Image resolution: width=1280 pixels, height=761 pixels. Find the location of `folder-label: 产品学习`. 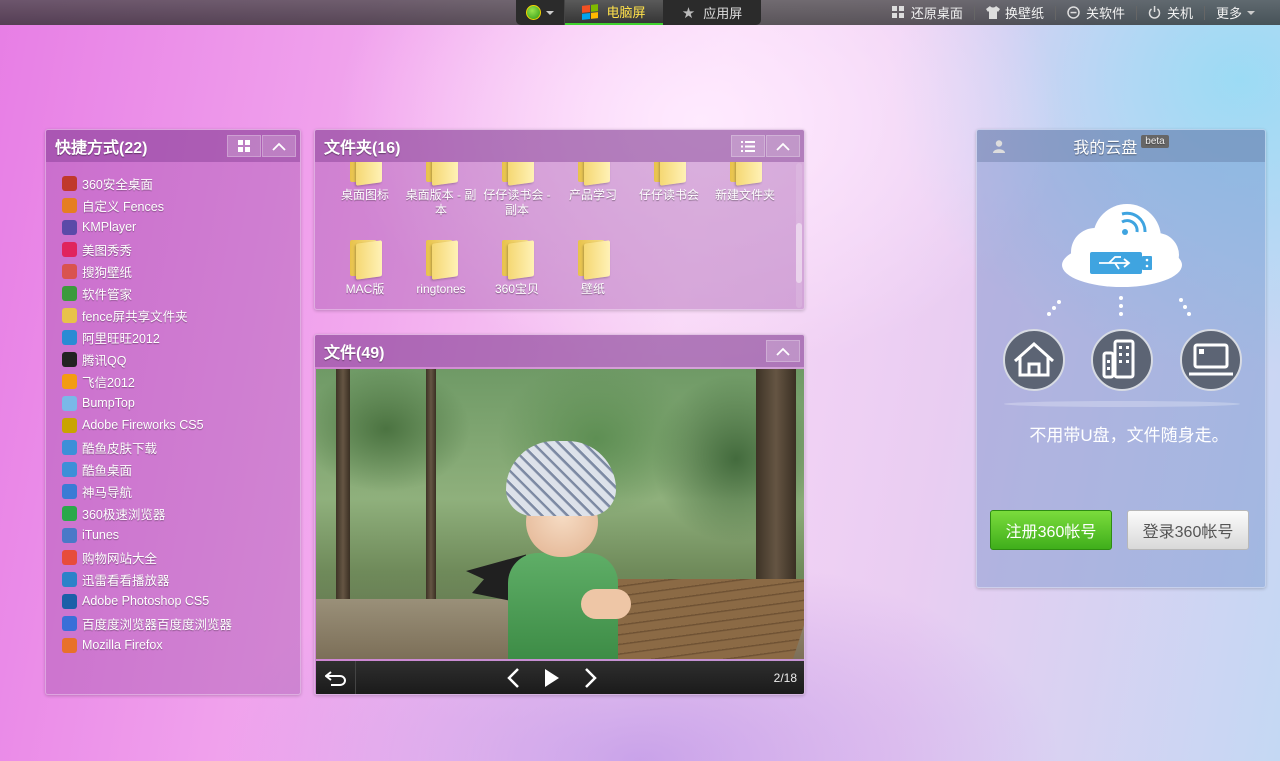

folder-label: 产品学习 is located at coordinates (592, 195).